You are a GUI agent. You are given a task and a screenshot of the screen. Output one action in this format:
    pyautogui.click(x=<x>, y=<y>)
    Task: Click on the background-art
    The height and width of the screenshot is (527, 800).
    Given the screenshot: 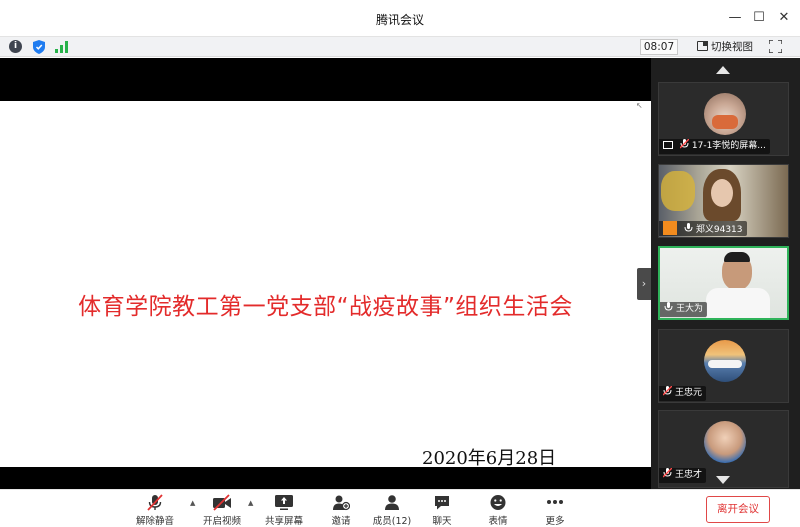 What is the action you would take?
    pyautogui.click(x=678, y=191)
    